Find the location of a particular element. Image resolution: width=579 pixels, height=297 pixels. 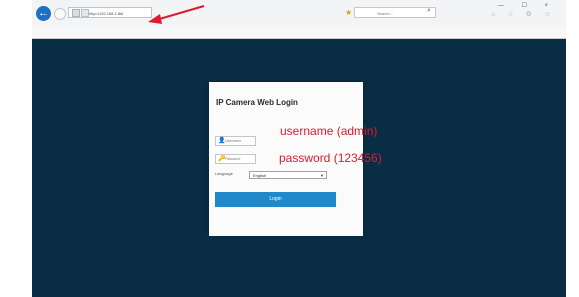

language-label: Language is located at coordinates (224, 173).